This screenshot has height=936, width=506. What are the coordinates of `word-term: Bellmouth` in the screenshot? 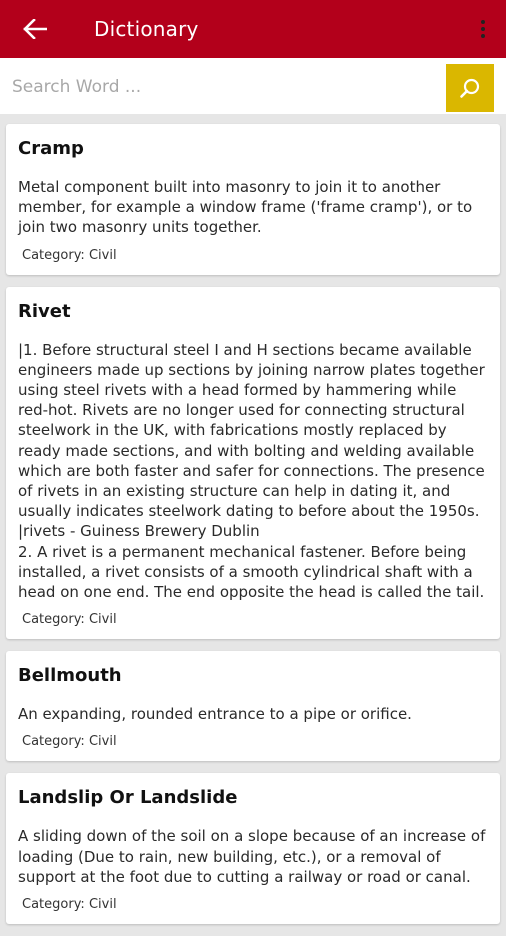 It's located at (70, 676).